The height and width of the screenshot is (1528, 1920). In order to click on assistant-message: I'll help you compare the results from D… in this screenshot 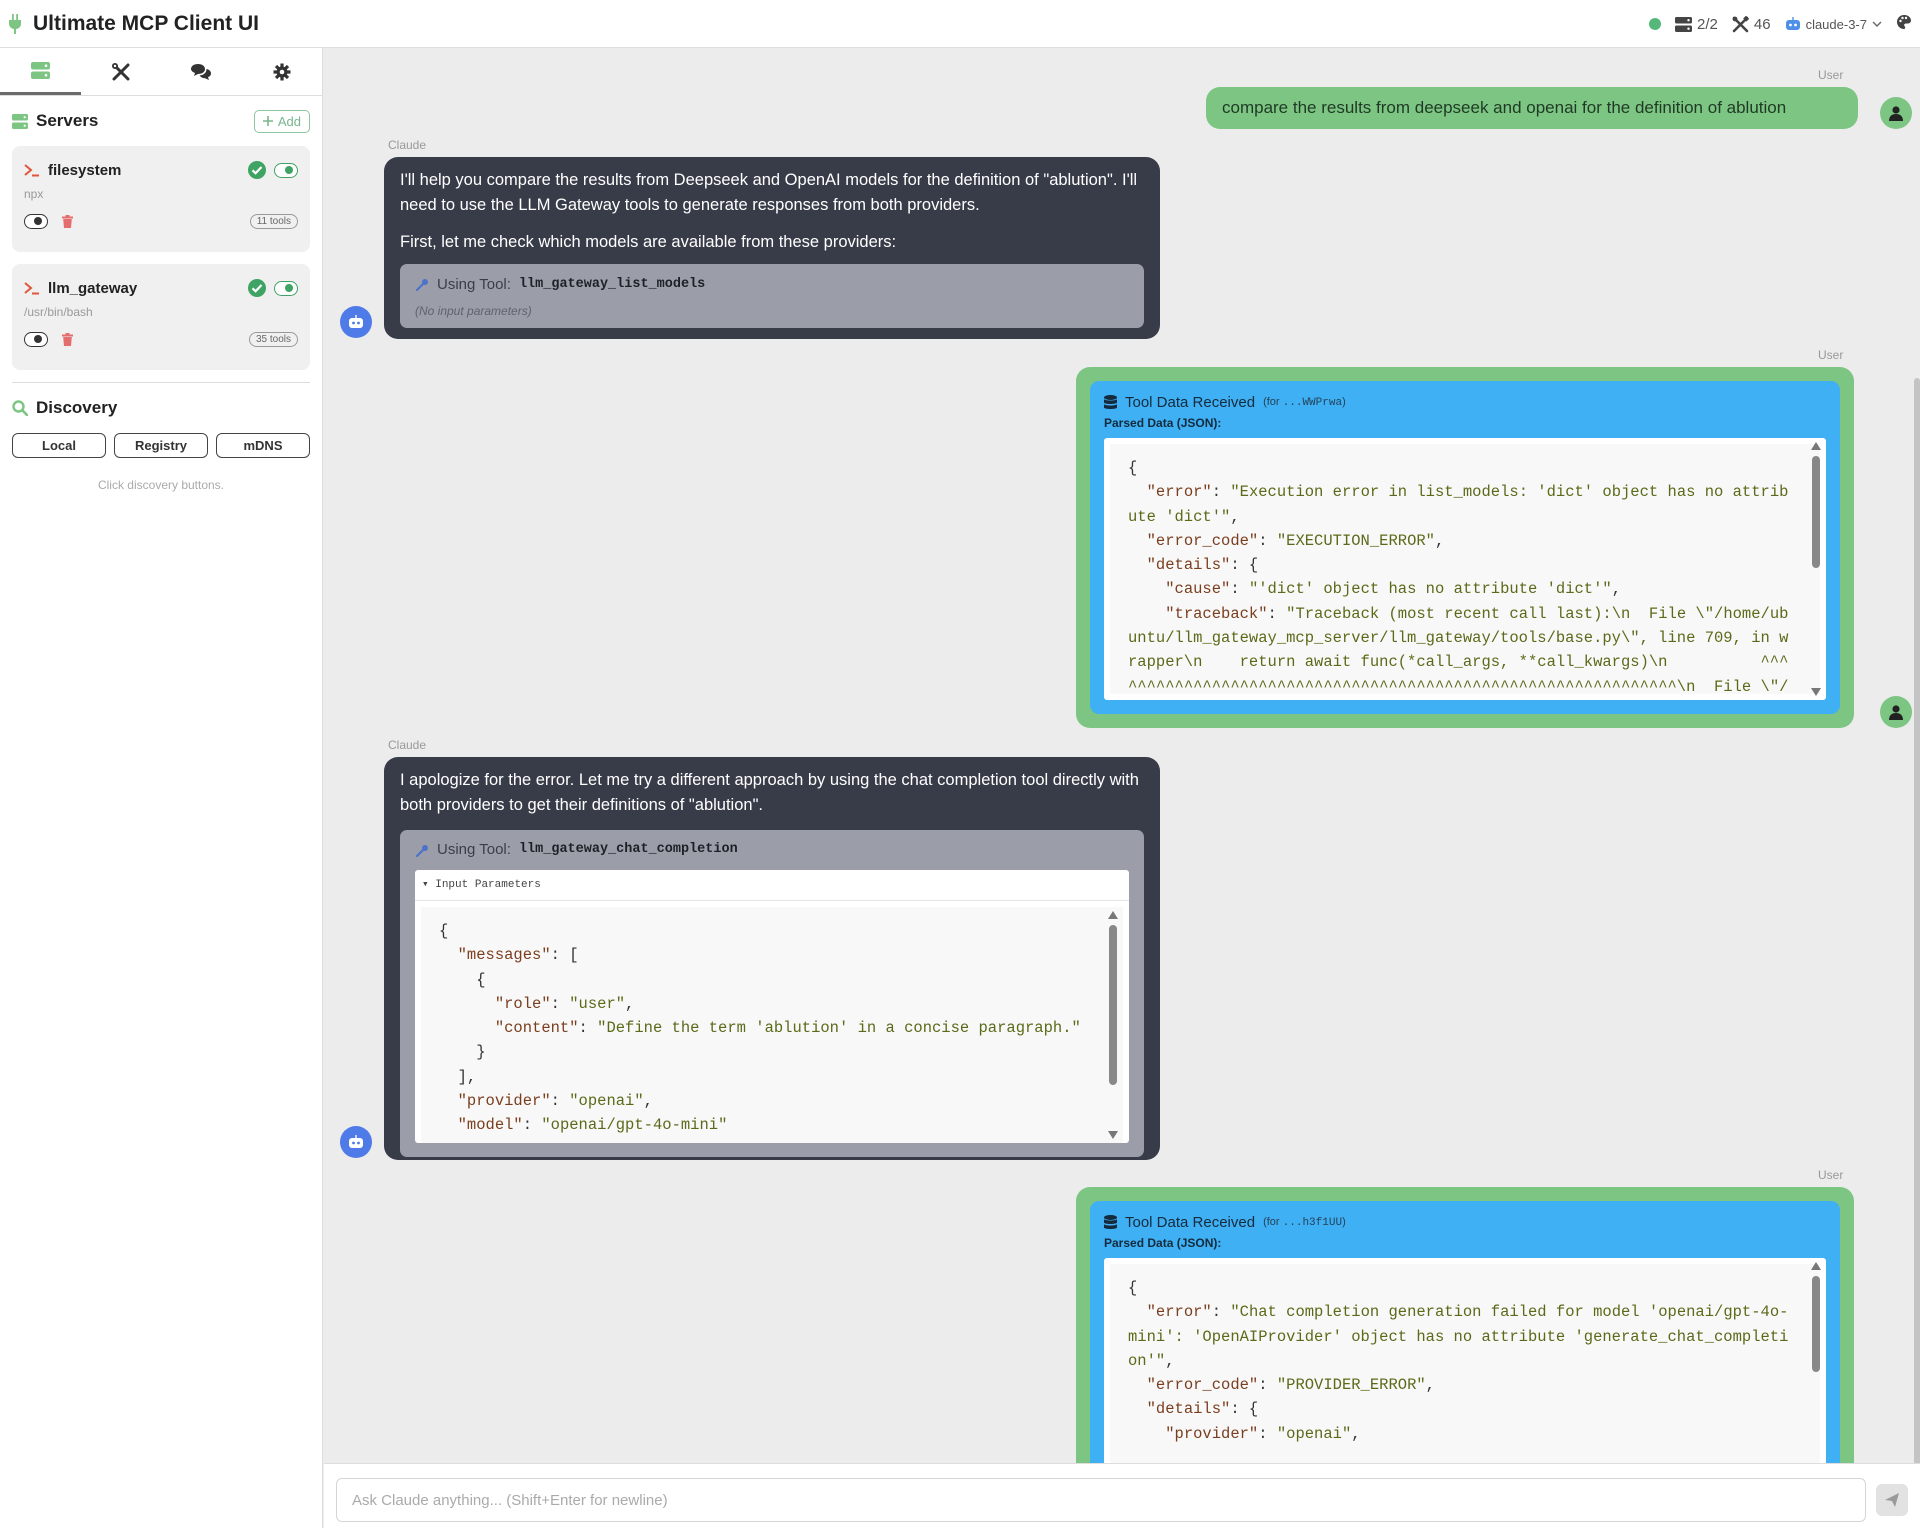, I will do `click(772, 248)`.